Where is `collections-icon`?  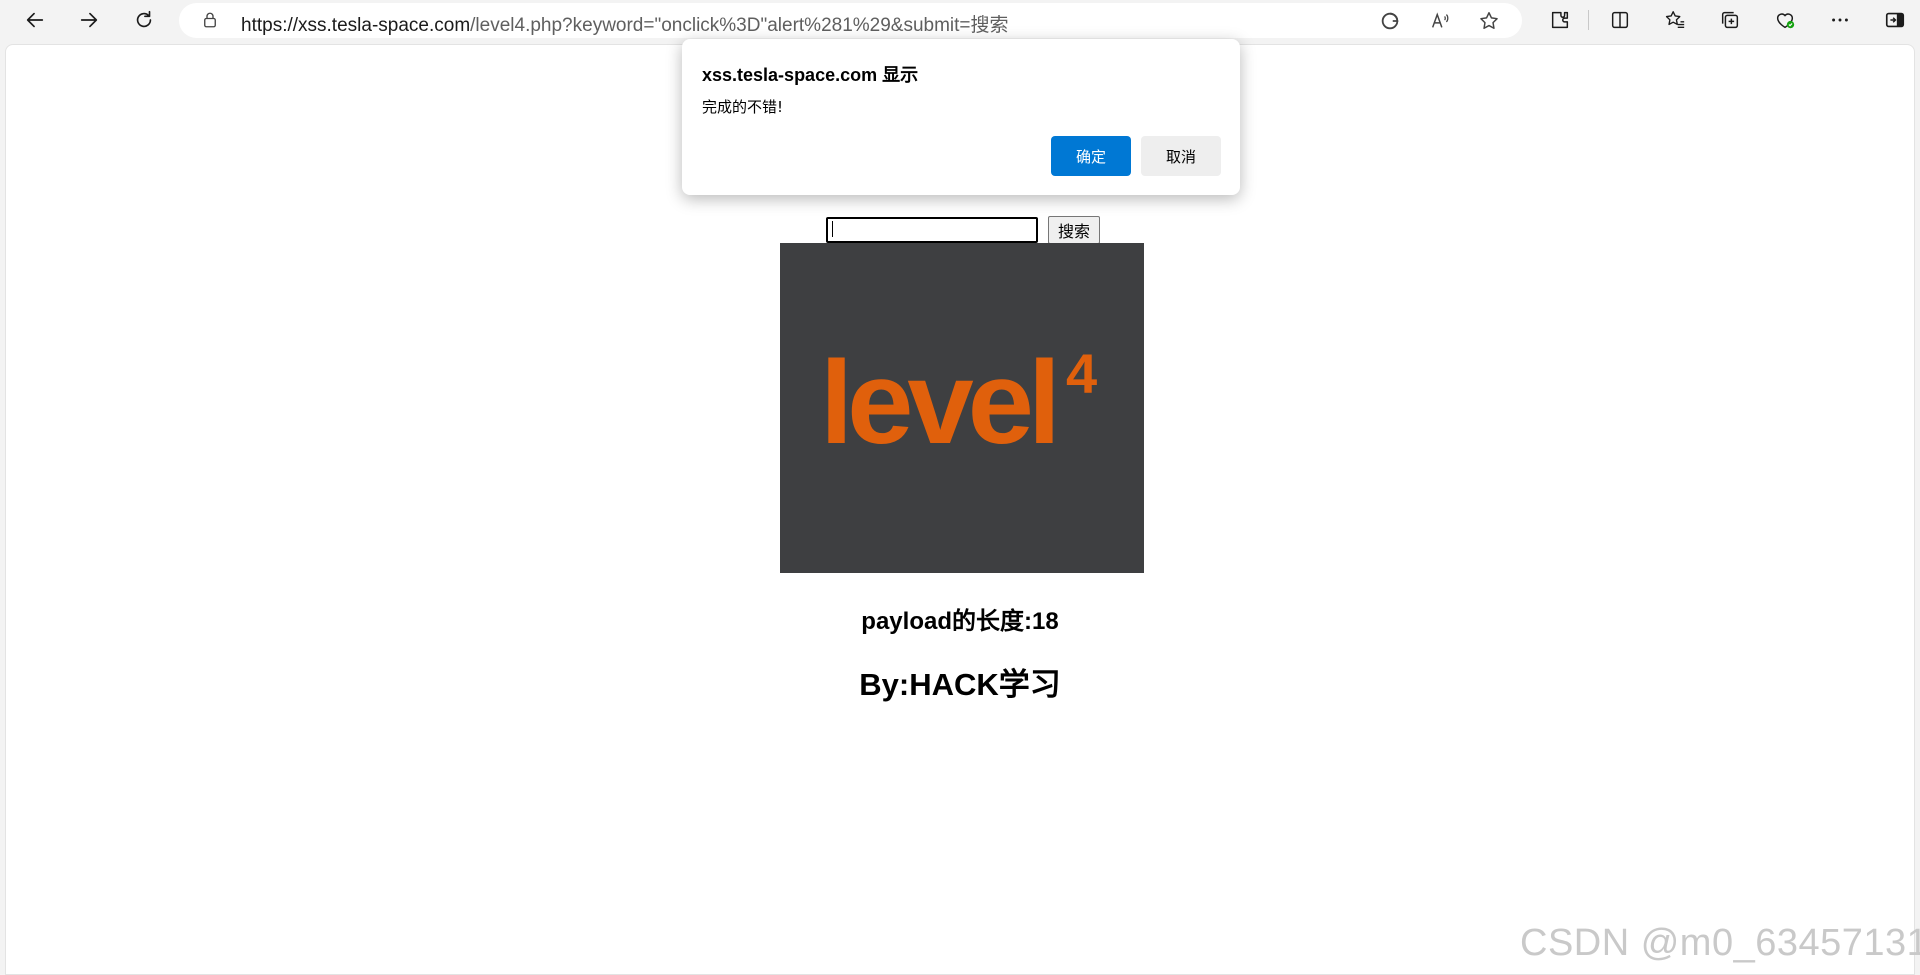
collections-icon is located at coordinates (1730, 20).